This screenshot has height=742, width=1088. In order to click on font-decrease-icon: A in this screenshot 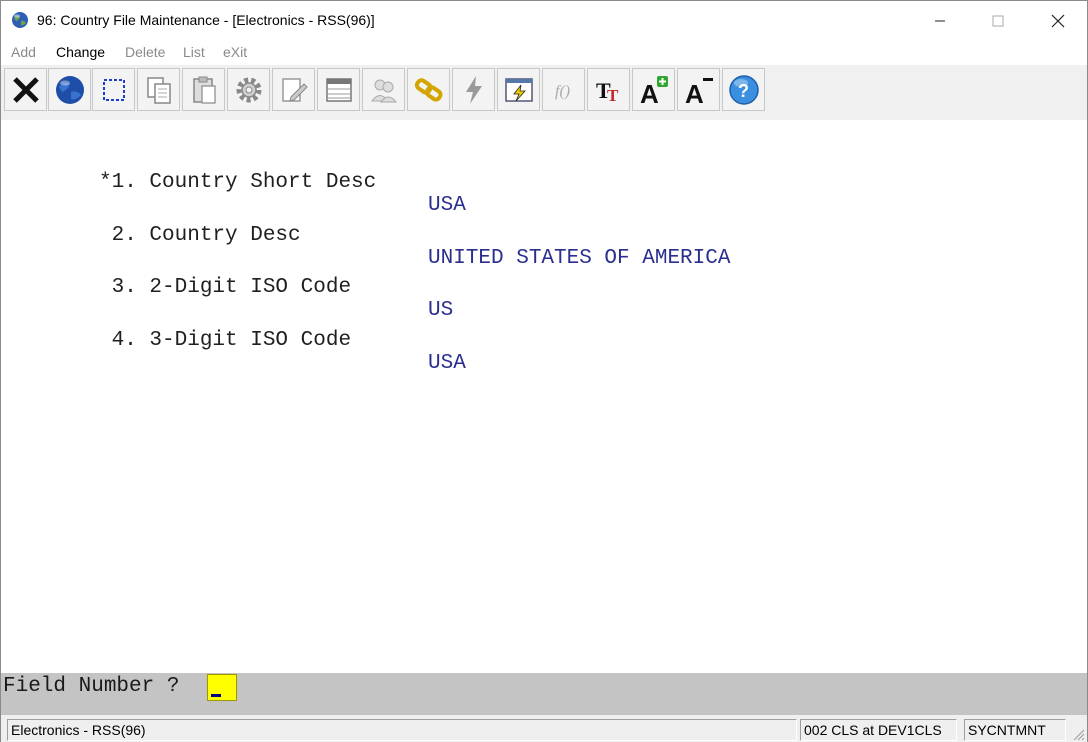, I will do `click(699, 92)`.